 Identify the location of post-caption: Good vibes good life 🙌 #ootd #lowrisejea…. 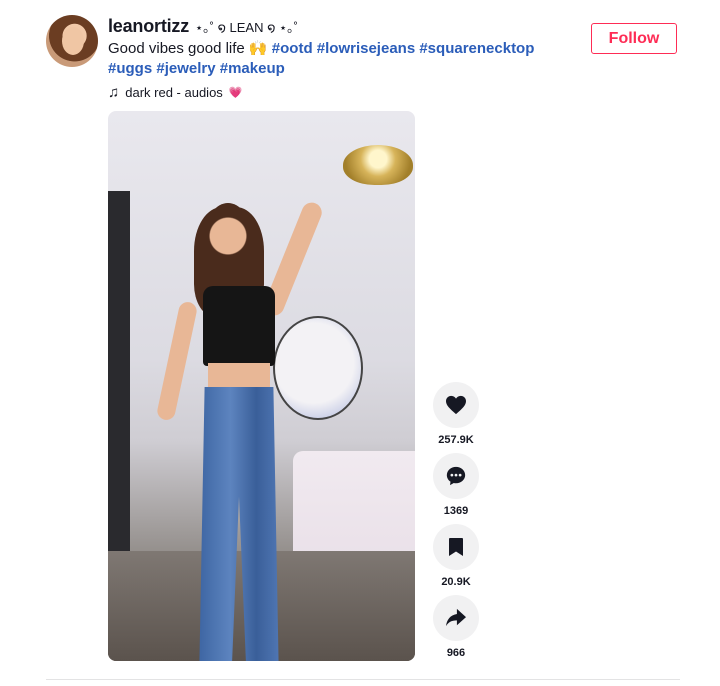
(343, 59).